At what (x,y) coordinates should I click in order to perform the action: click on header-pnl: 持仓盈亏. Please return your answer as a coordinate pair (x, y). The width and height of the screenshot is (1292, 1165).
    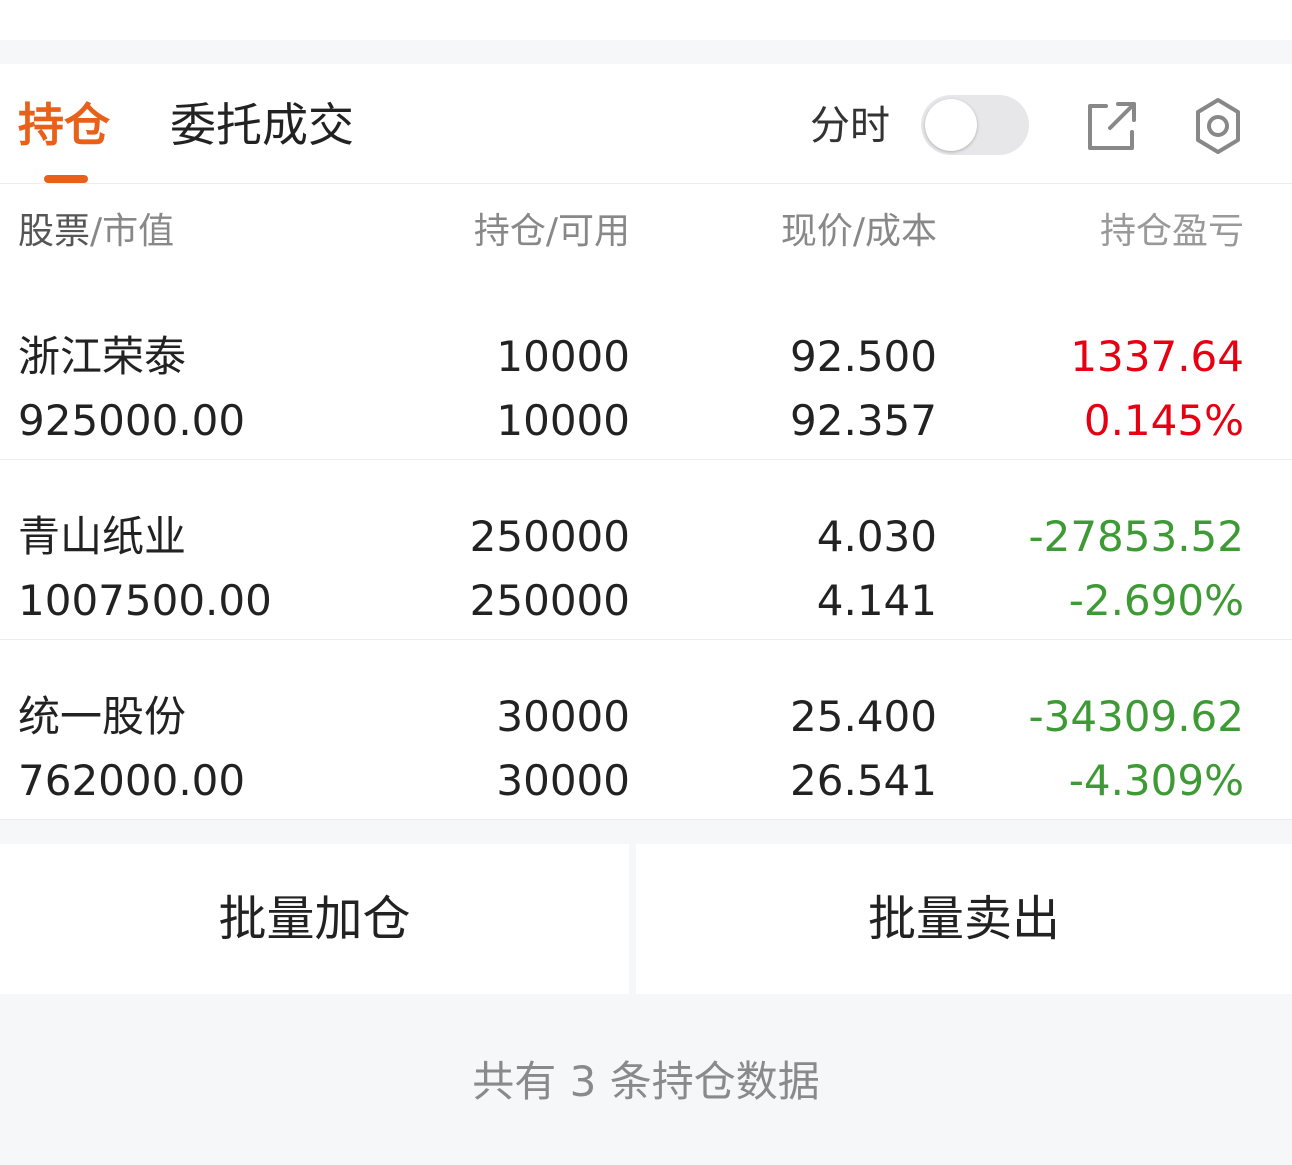
    Looking at the image, I should click on (1171, 231).